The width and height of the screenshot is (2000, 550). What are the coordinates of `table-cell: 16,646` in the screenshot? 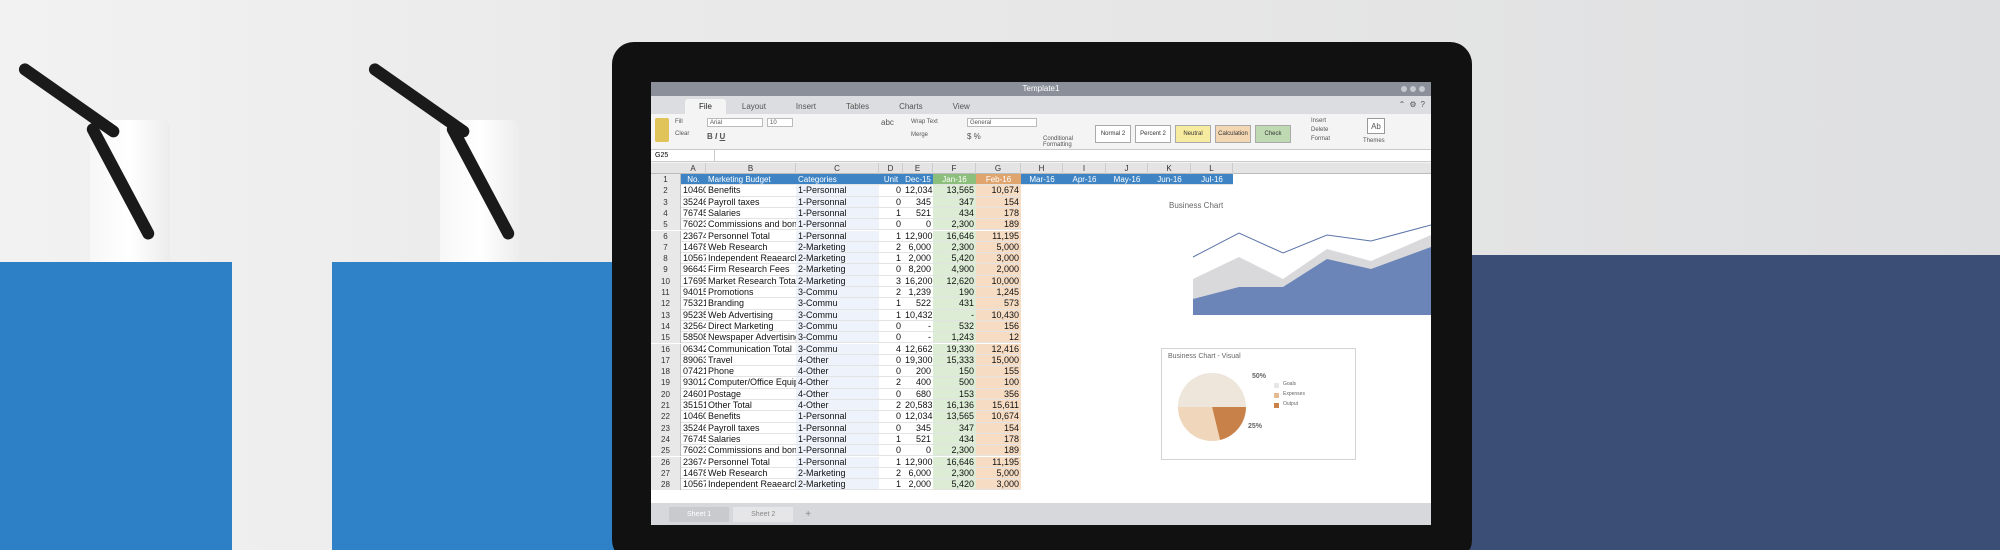 It's located at (954, 462).